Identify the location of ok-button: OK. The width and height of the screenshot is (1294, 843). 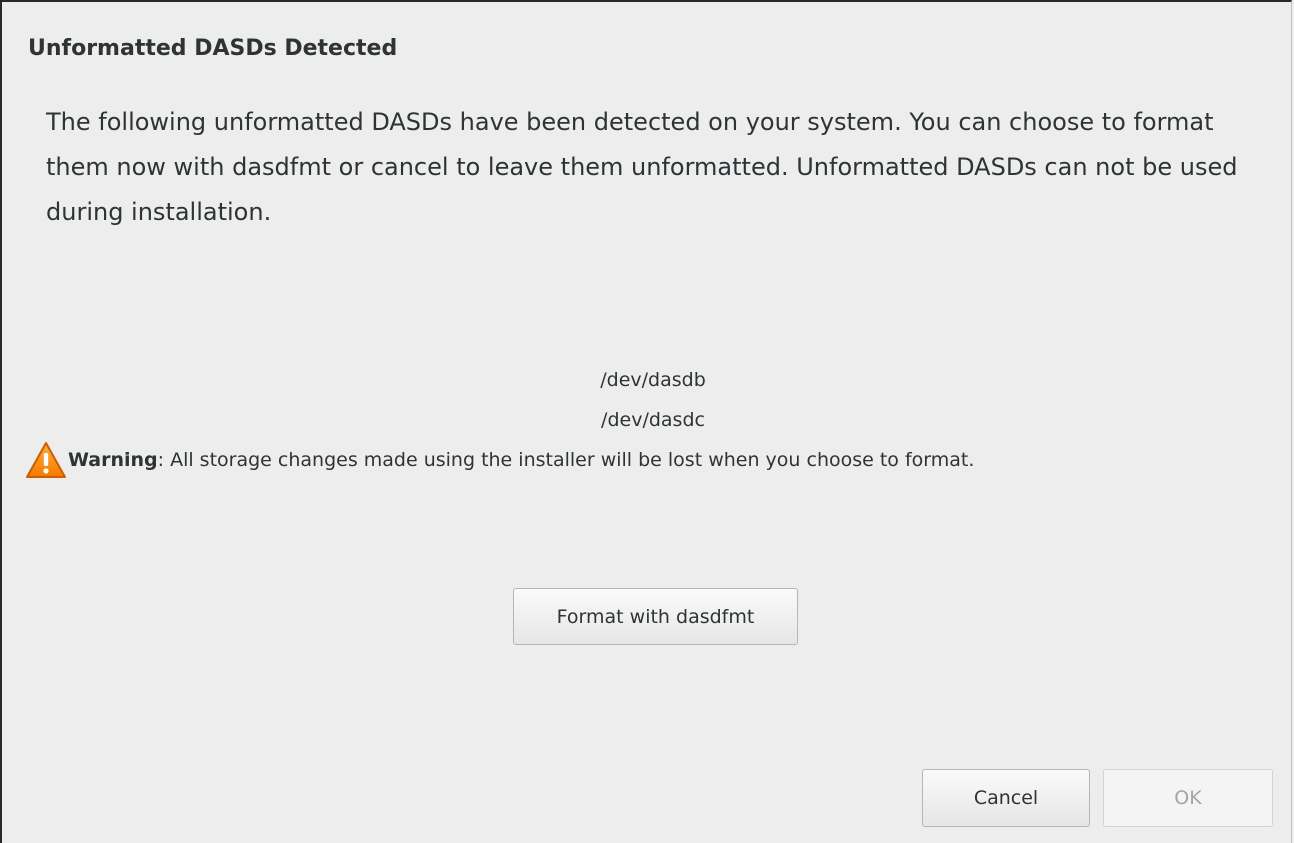
(1188, 798).